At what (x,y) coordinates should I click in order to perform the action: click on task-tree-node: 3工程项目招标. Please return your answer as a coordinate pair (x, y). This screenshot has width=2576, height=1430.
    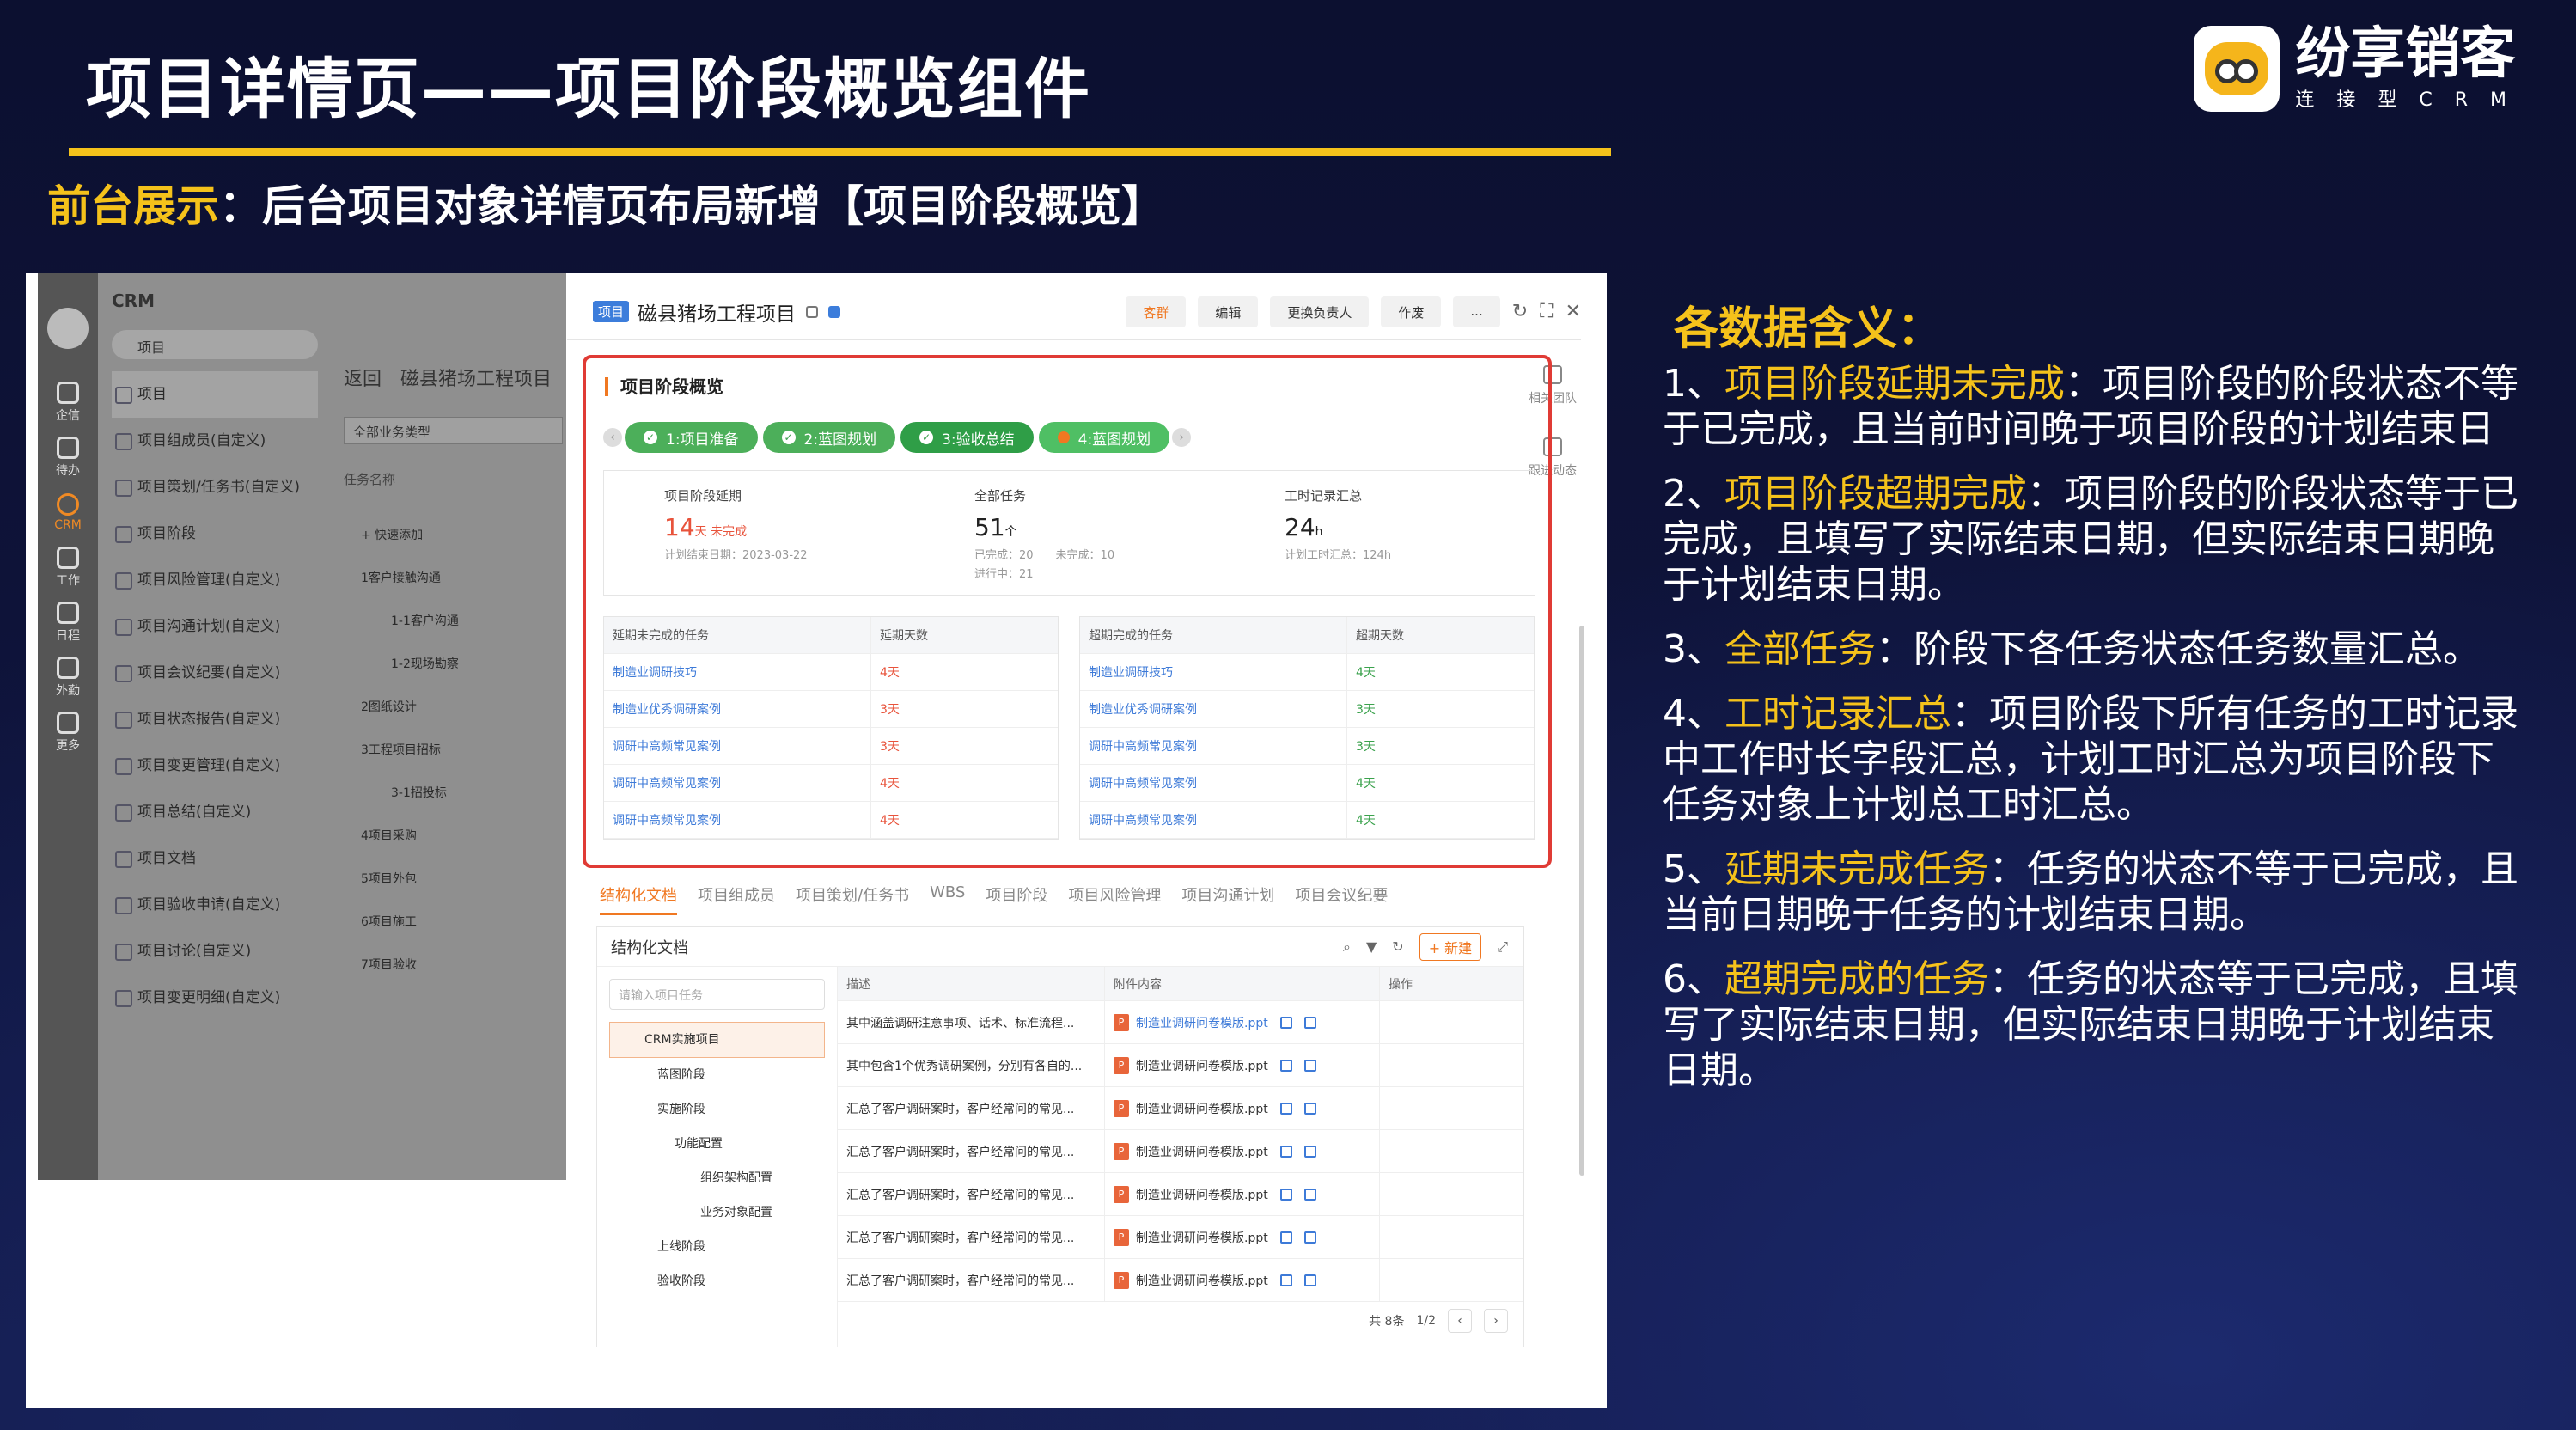
    Looking at the image, I should click on (454, 750).